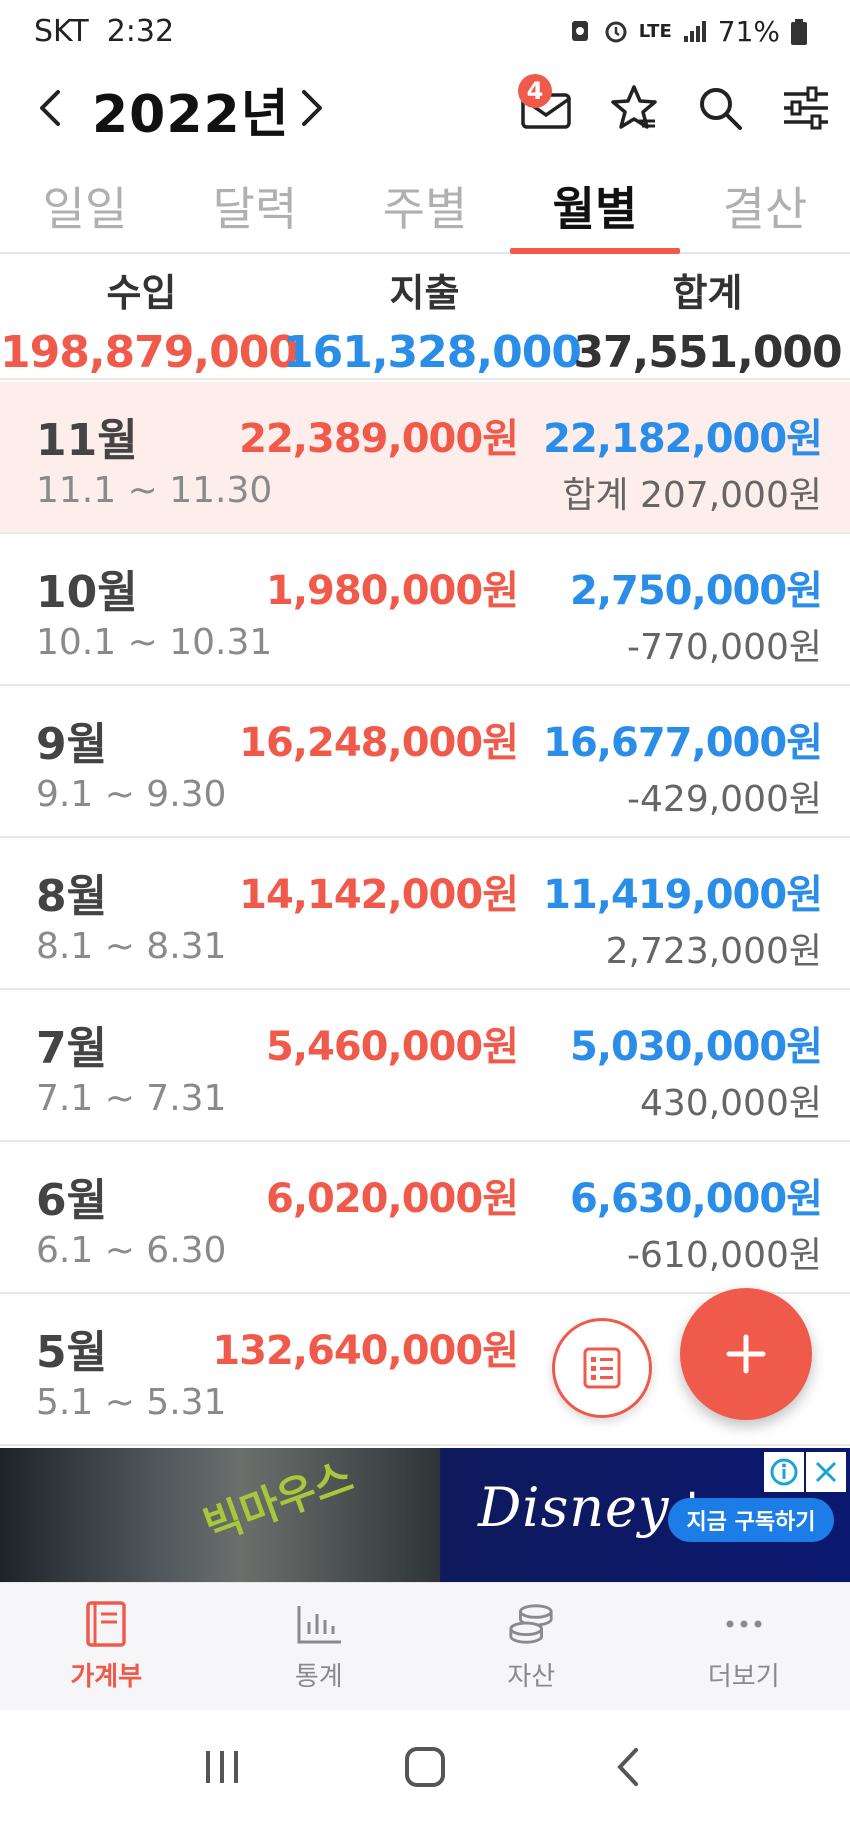  What do you see at coordinates (748, 31) in the screenshot?
I see `battery-level: 71%` at bounding box center [748, 31].